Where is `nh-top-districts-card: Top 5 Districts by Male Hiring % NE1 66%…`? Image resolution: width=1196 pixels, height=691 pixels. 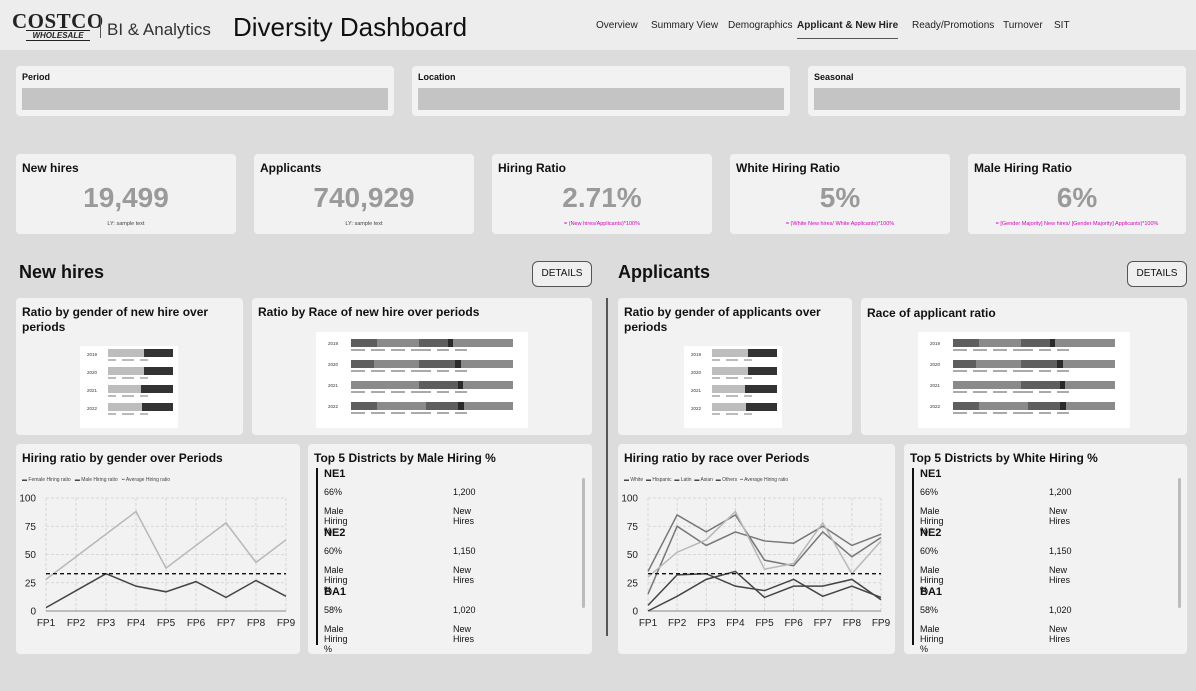 nh-top-districts-card: Top 5 Districts by Male Hiring % NE1 66%… is located at coordinates (450, 549).